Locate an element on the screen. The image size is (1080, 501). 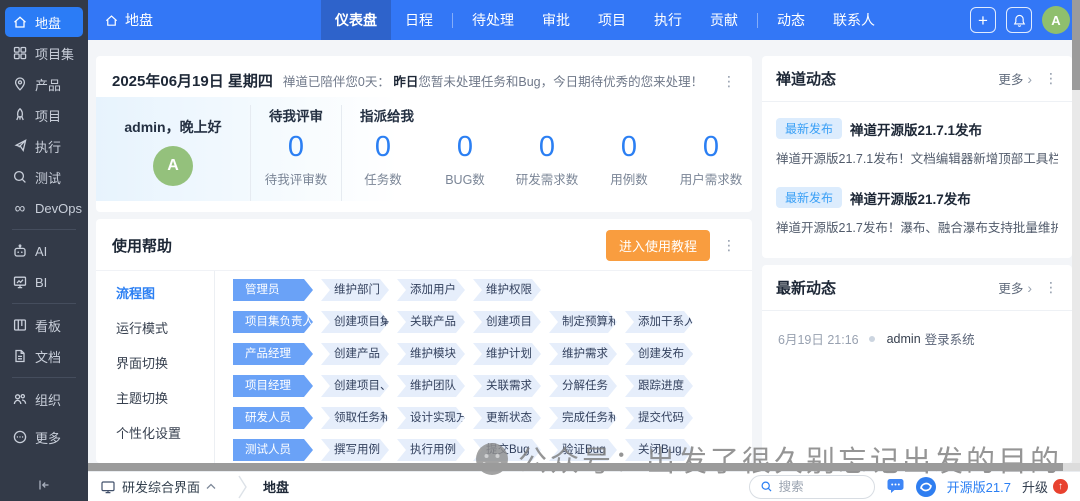
flow-row-developer: 研发人员 领取任务和Bug 设计实现方案 更新状态 完成任务和Bug 提交代码 is located at coordinates (492, 418).